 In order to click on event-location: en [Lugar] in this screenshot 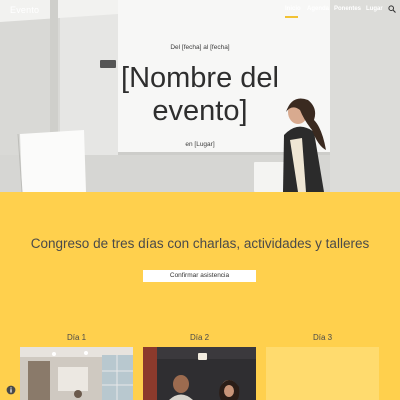, I will do `click(200, 144)`.